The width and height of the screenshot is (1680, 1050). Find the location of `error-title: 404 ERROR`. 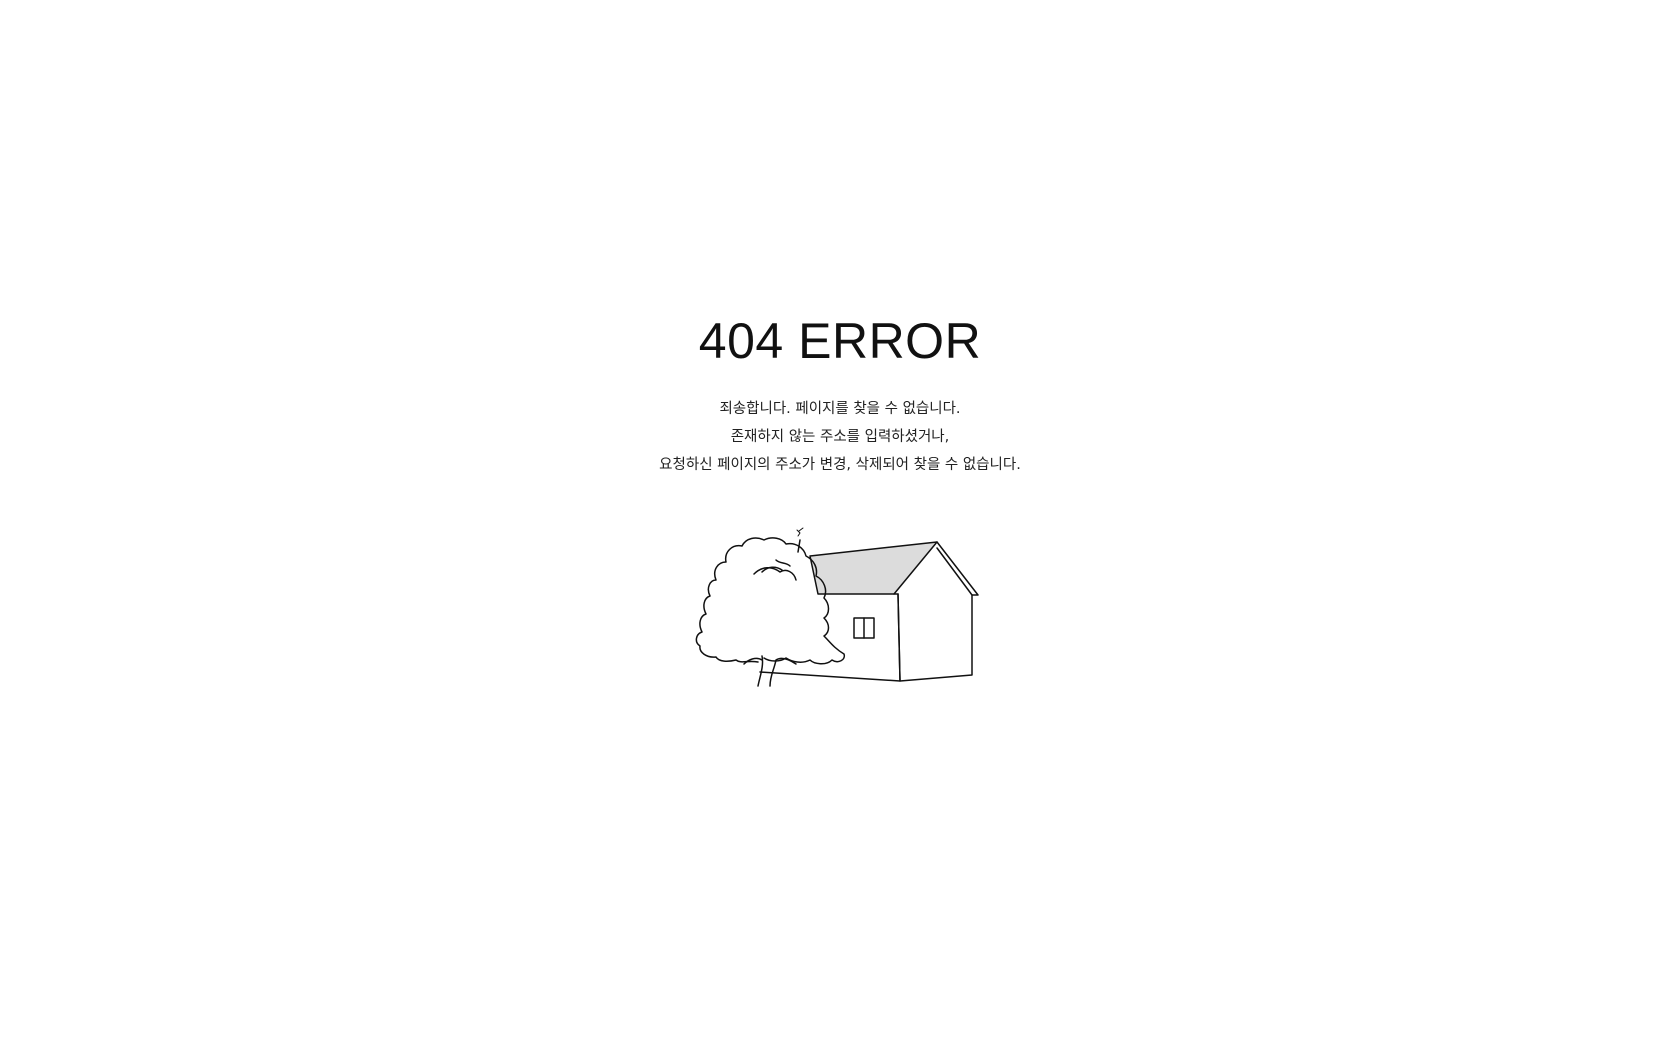

error-title: 404 ERROR is located at coordinates (840, 341).